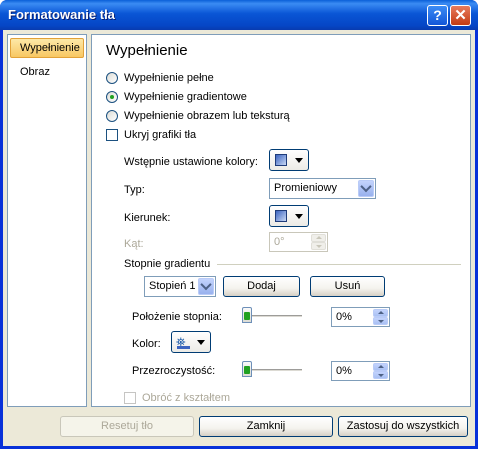 Image resolution: width=478 pixels, height=449 pixels. I want to click on apply-to-all-button: Zastosuj do wszystkich, so click(403, 426).